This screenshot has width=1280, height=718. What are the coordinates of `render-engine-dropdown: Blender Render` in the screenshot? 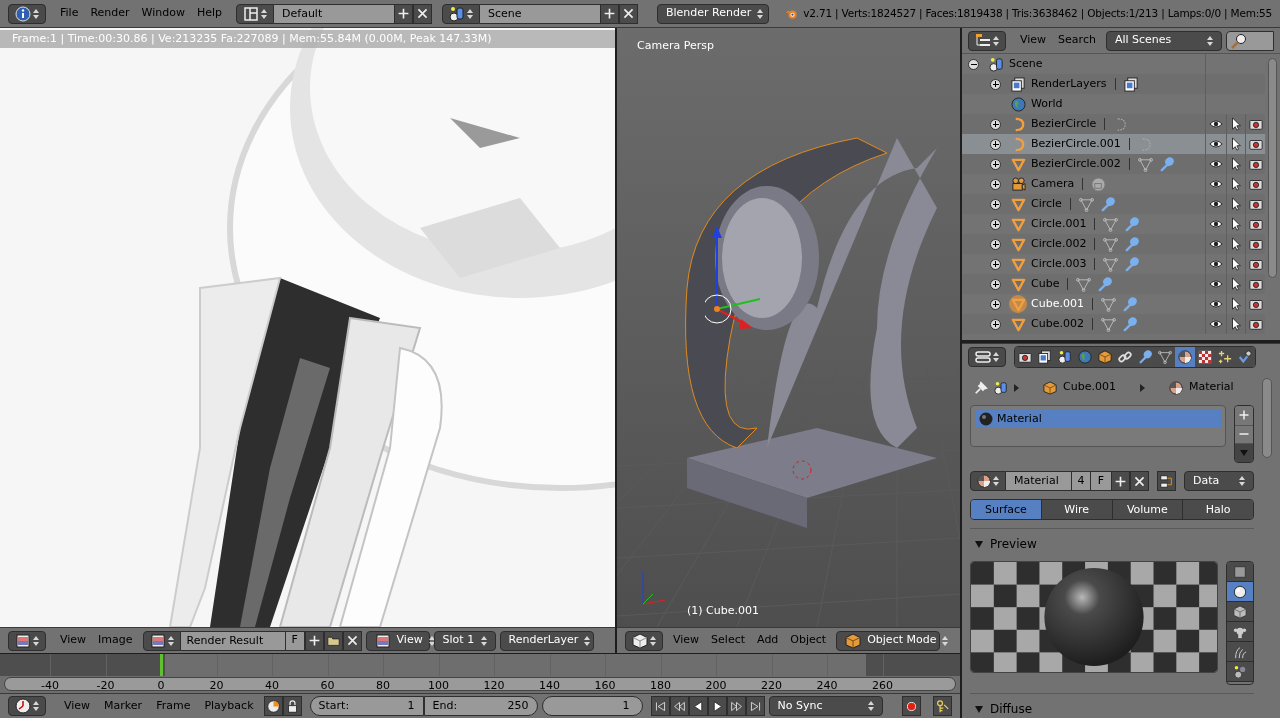 It's located at (712, 13).